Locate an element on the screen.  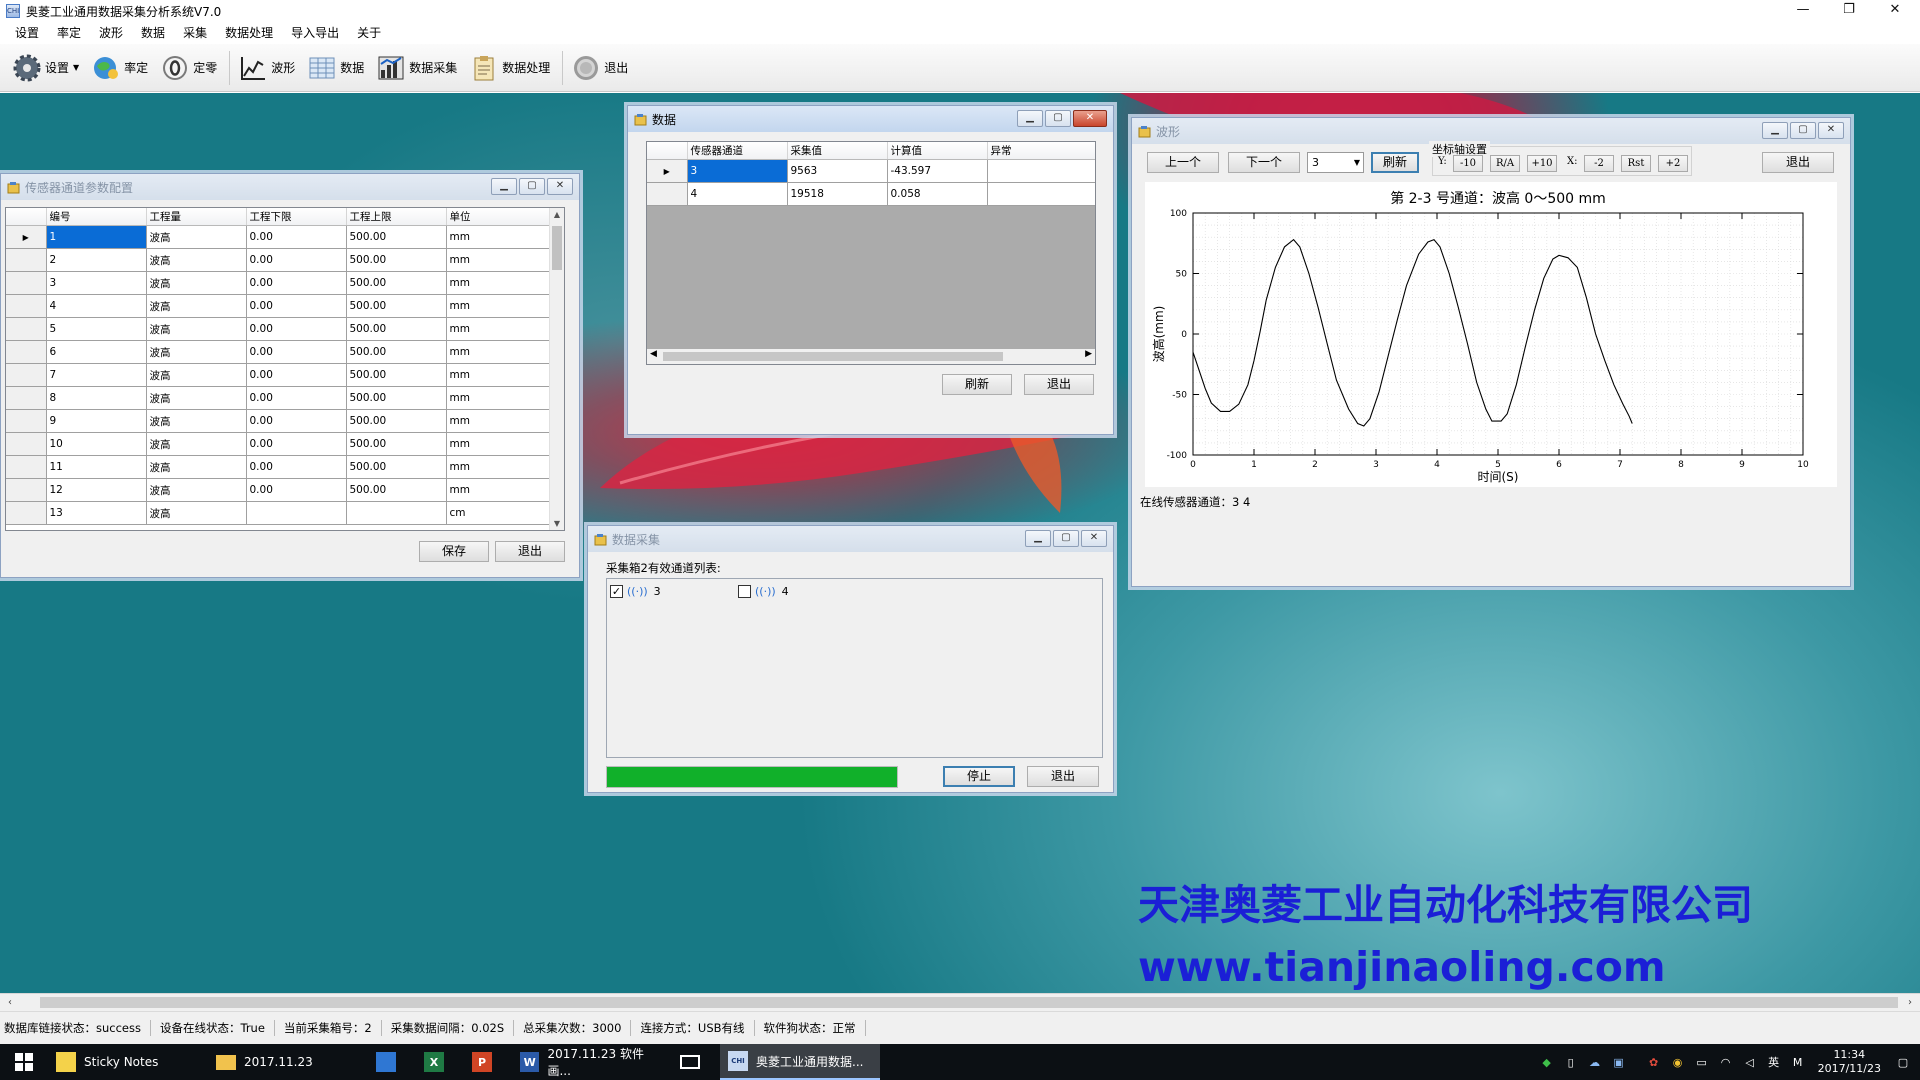
table-cell: 7 is located at coordinates (96, 375).